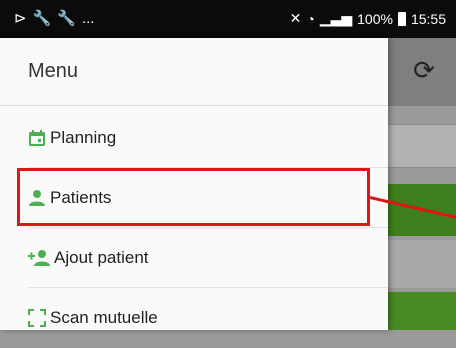  Describe the element at coordinates (101, 257) in the screenshot. I see `menu-item-label: Ajout patient` at that location.